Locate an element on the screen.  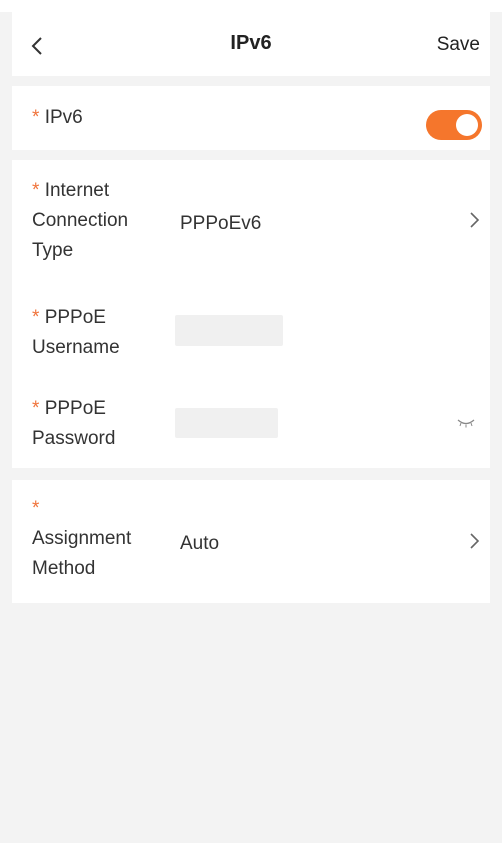
toggle-knob is located at coordinates (467, 125).